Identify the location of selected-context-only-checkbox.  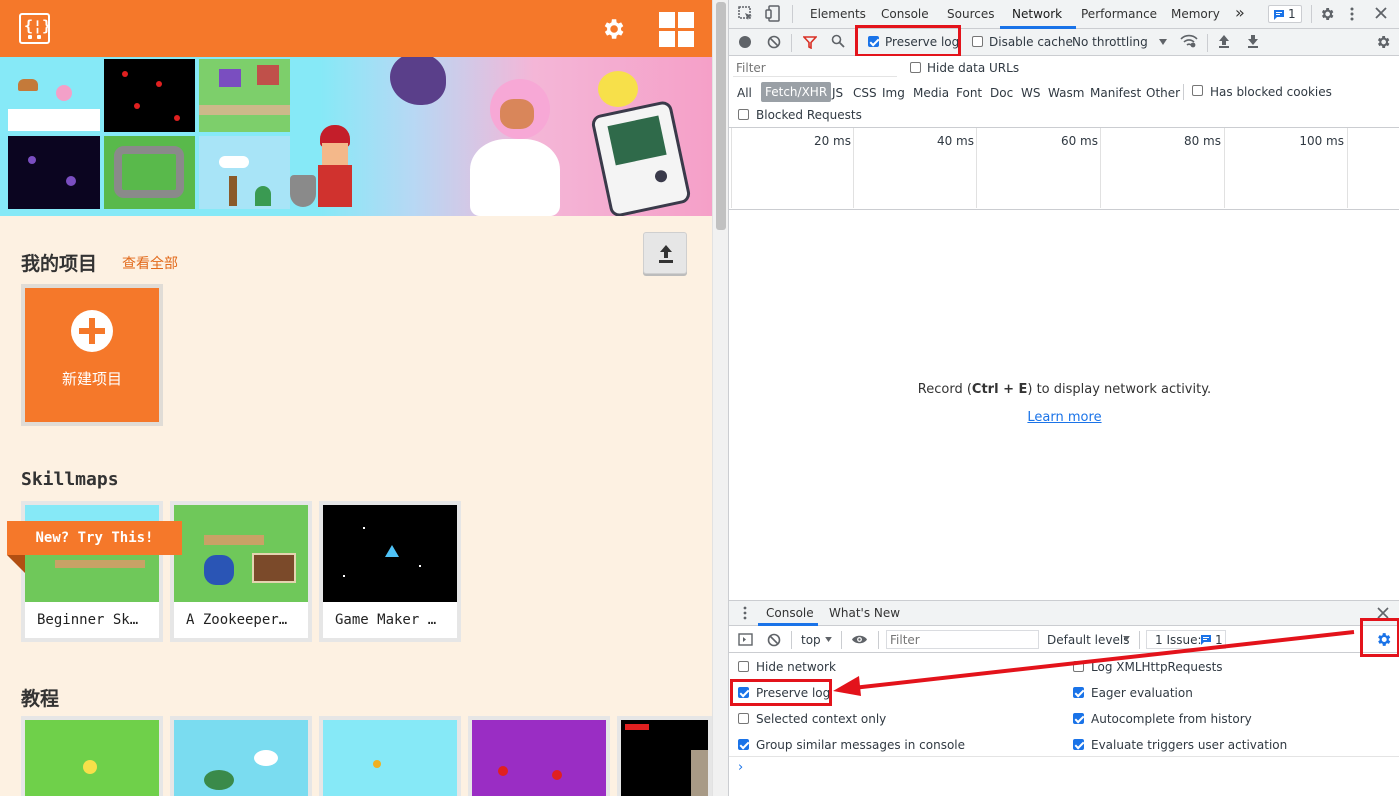
(743, 718).